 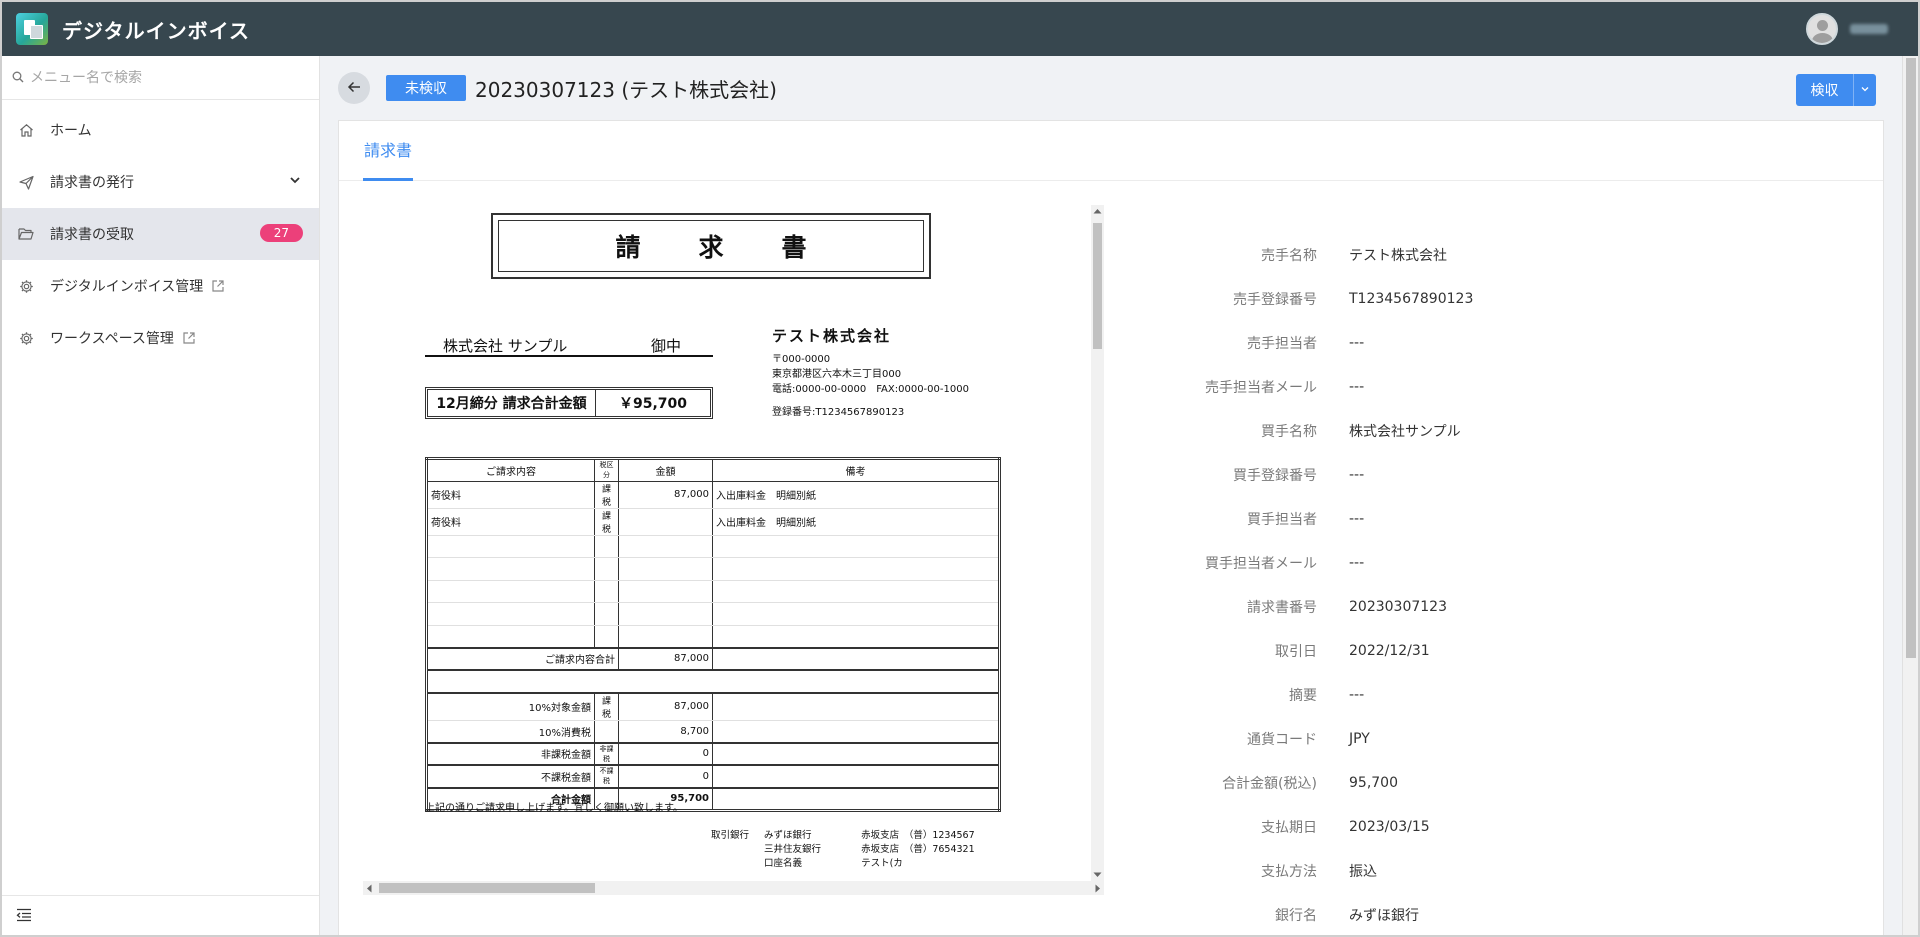 I want to click on page-scroll-thumb, so click(x=1911, y=358).